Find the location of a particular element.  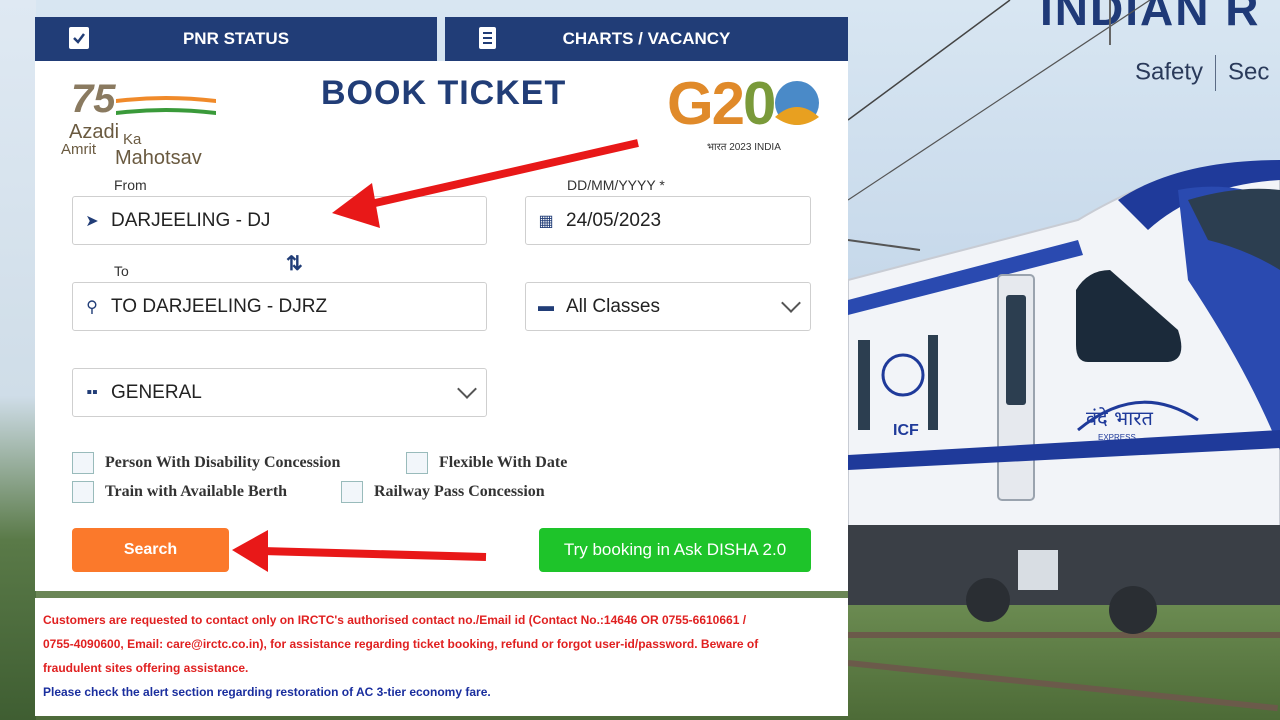

g20-logo: G20 भारत 2023 INDIA is located at coordinates (749, 114).